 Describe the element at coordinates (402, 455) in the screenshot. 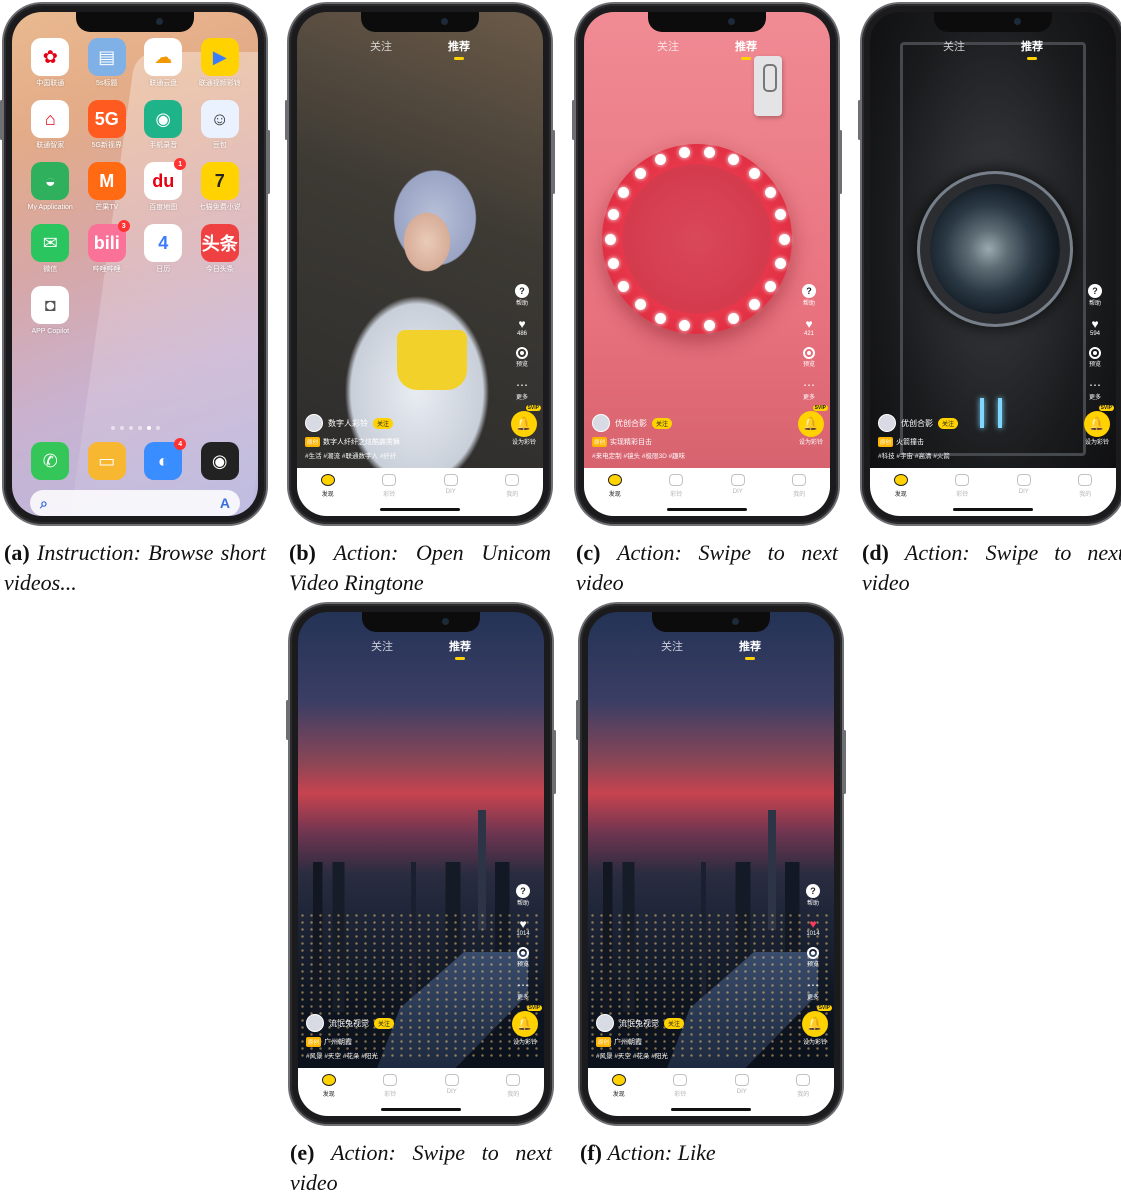

I see `hashtags: #生活 #潮流 #联通数字人 #纤纤` at that location.